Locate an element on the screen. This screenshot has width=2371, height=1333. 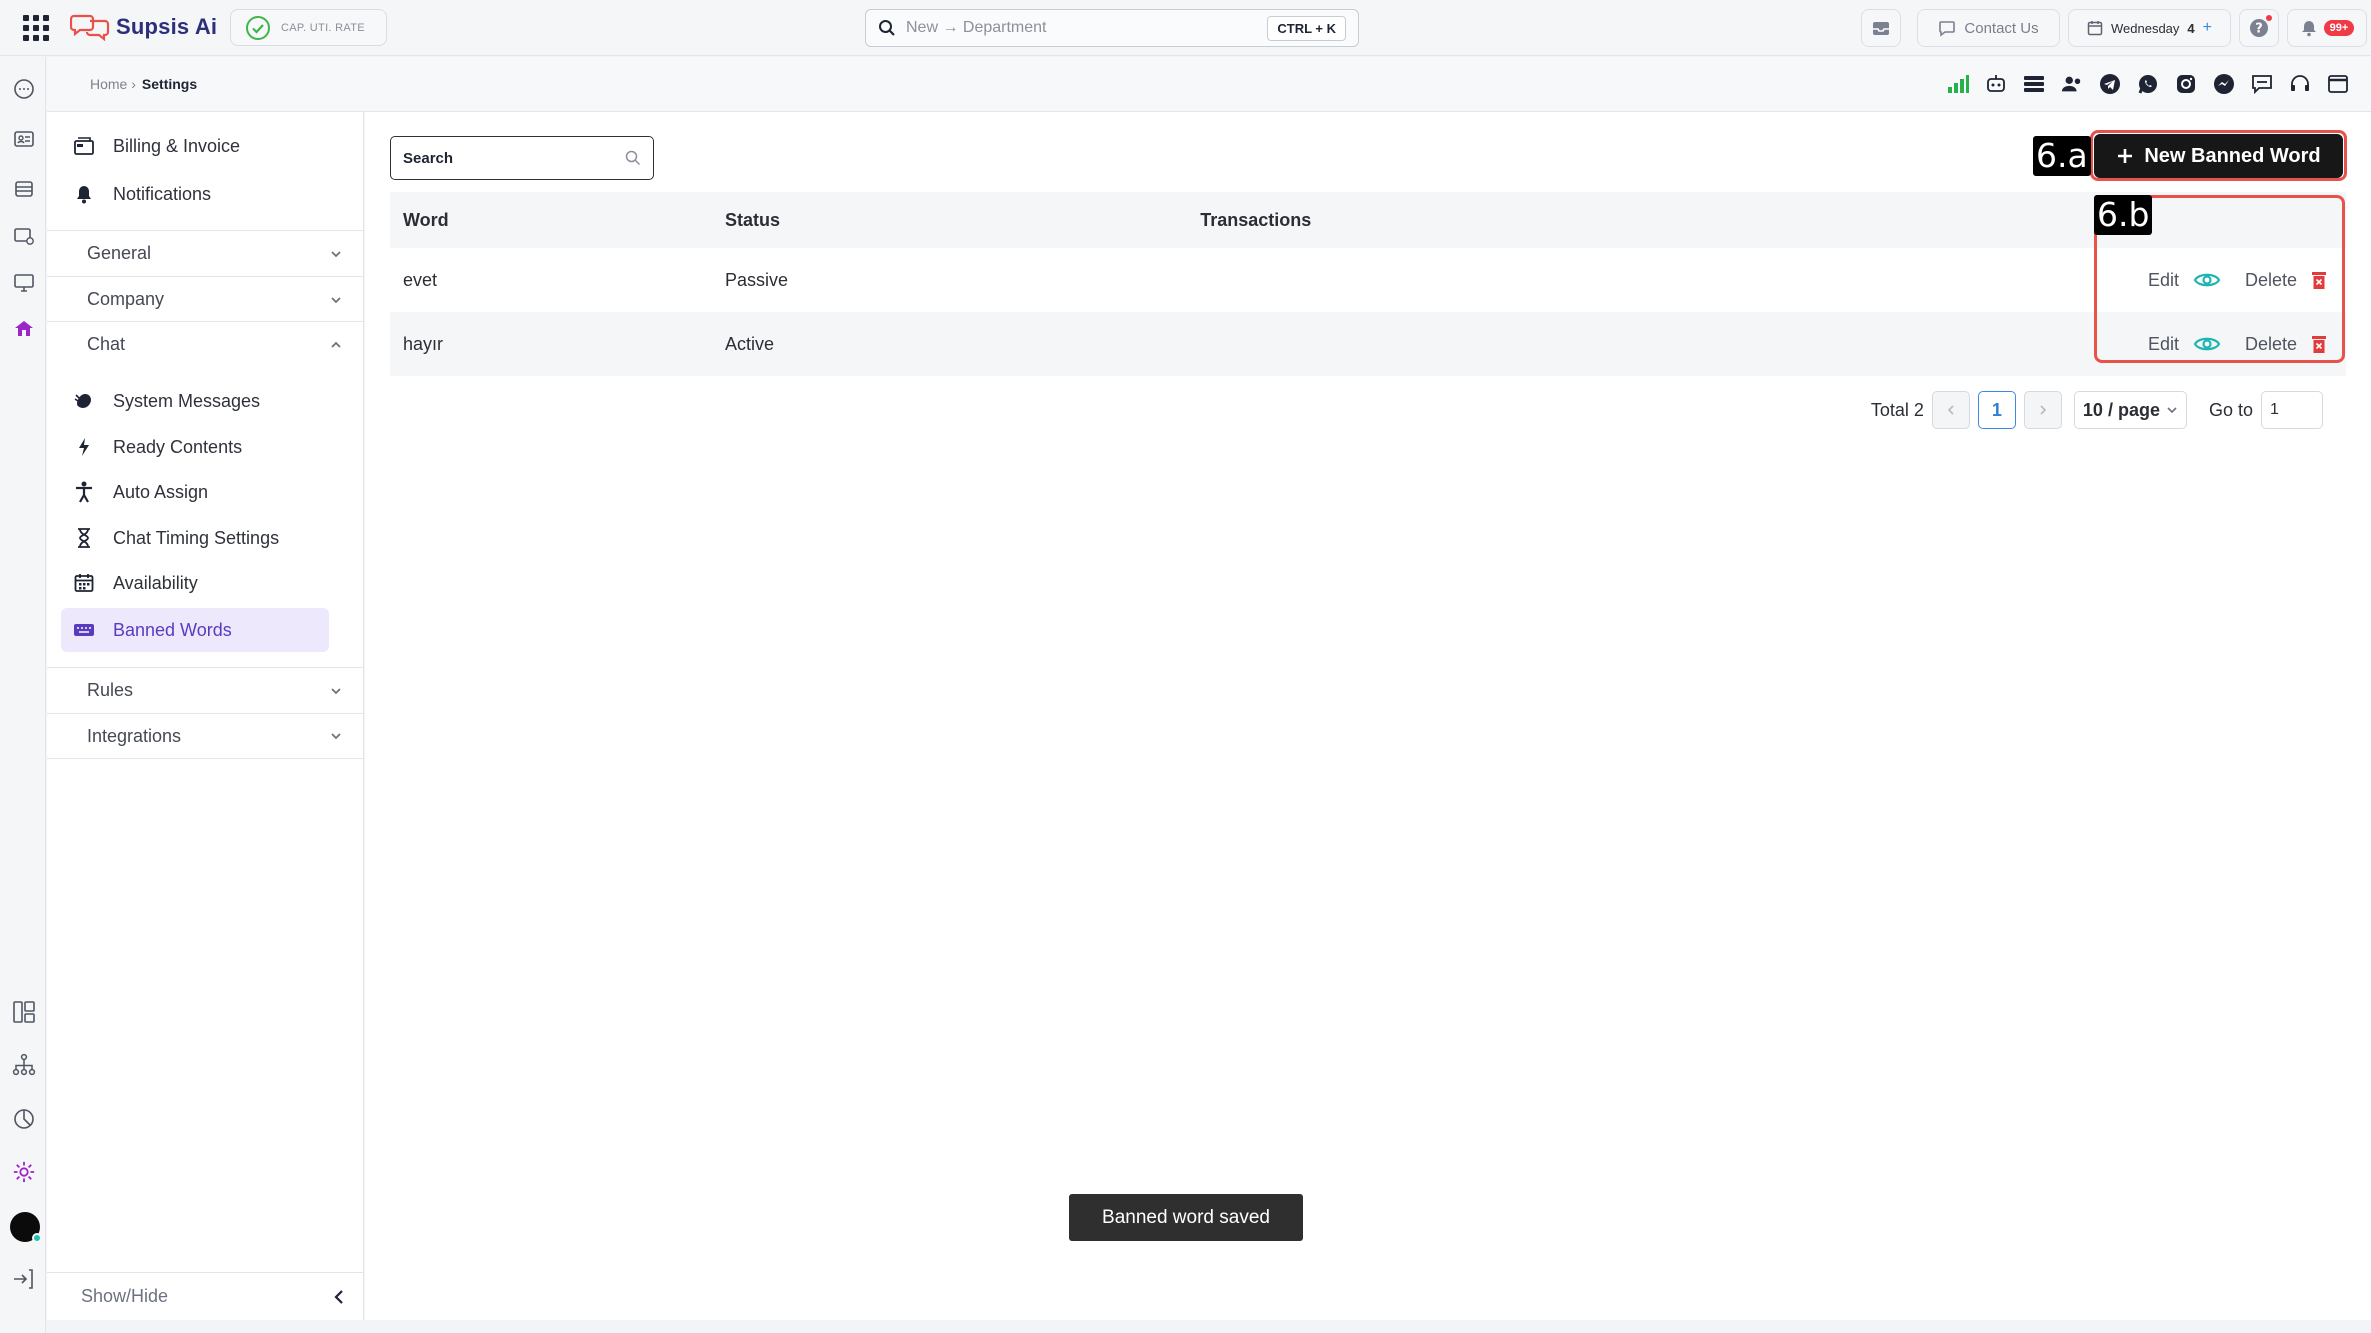
shortcut-badge: CTRL + K is located at coordinates (1306, 28).